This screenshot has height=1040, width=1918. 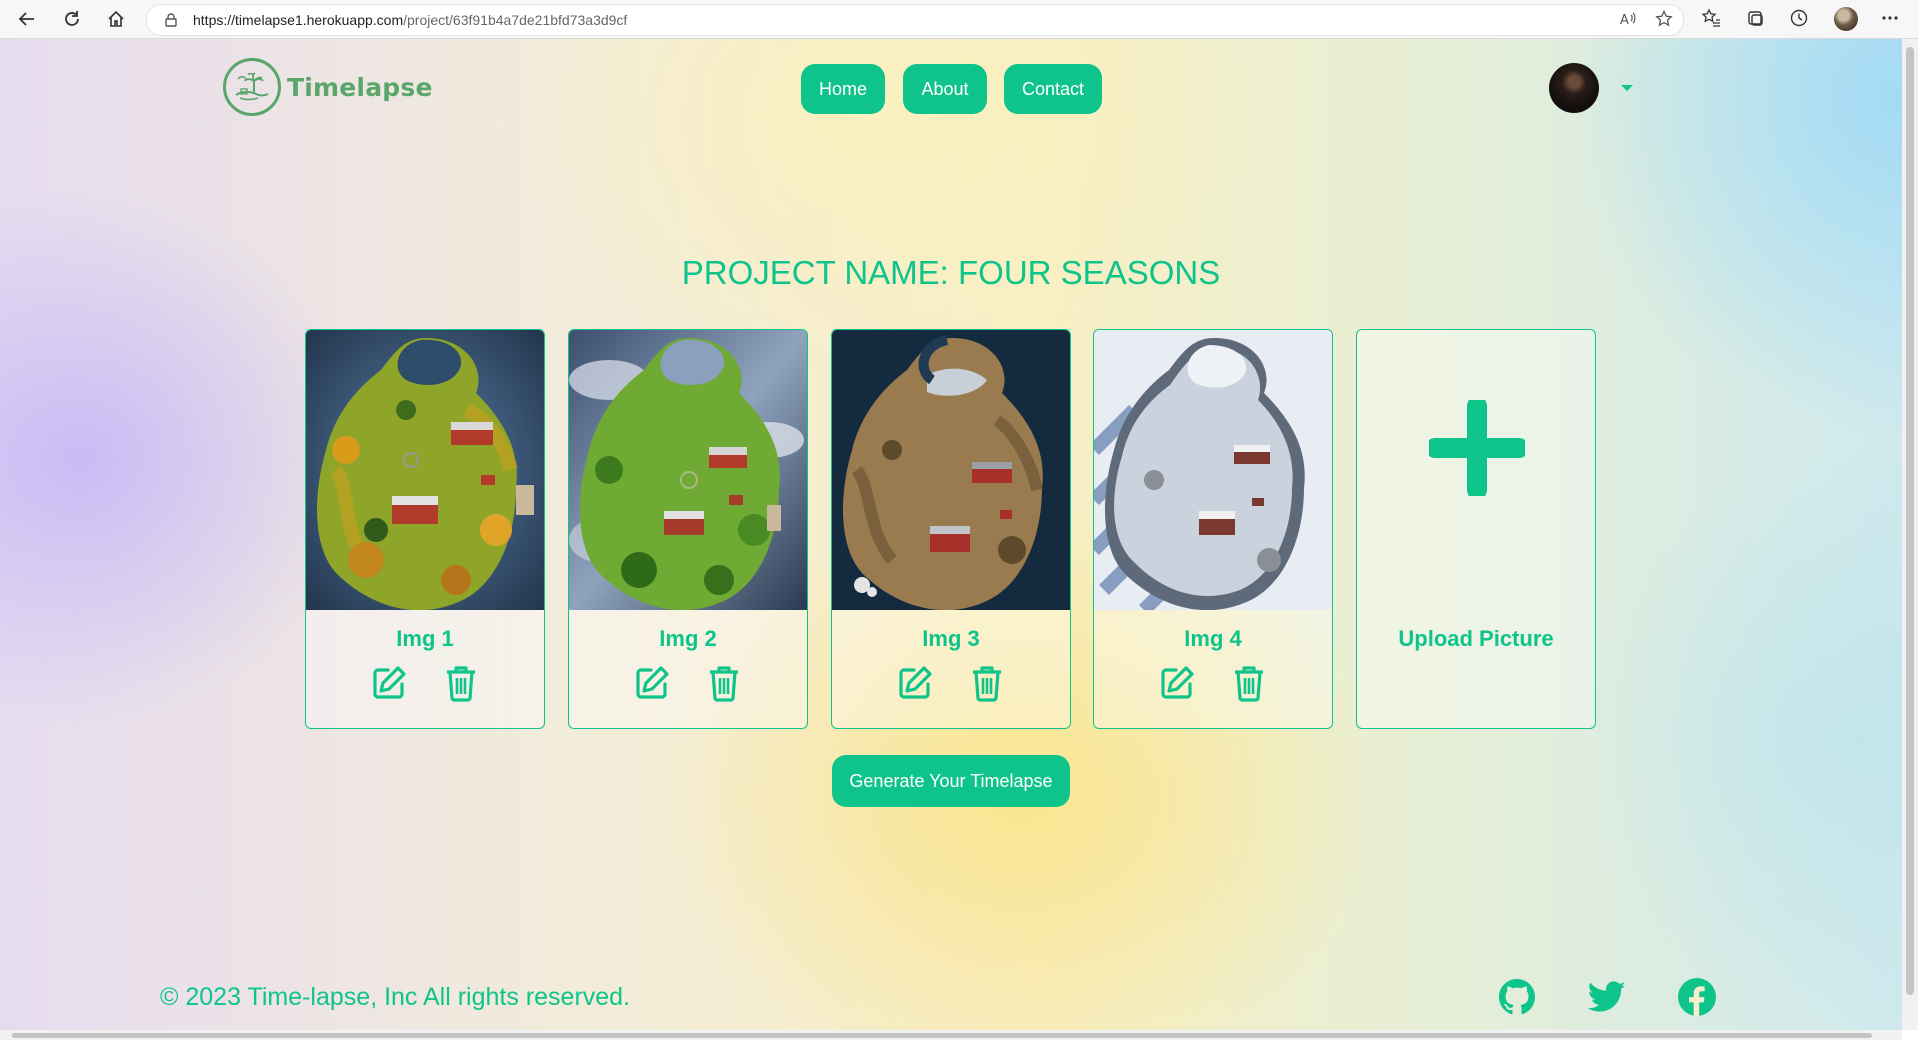 I want to click on island-photo-spring, so click(x=951, y=470).